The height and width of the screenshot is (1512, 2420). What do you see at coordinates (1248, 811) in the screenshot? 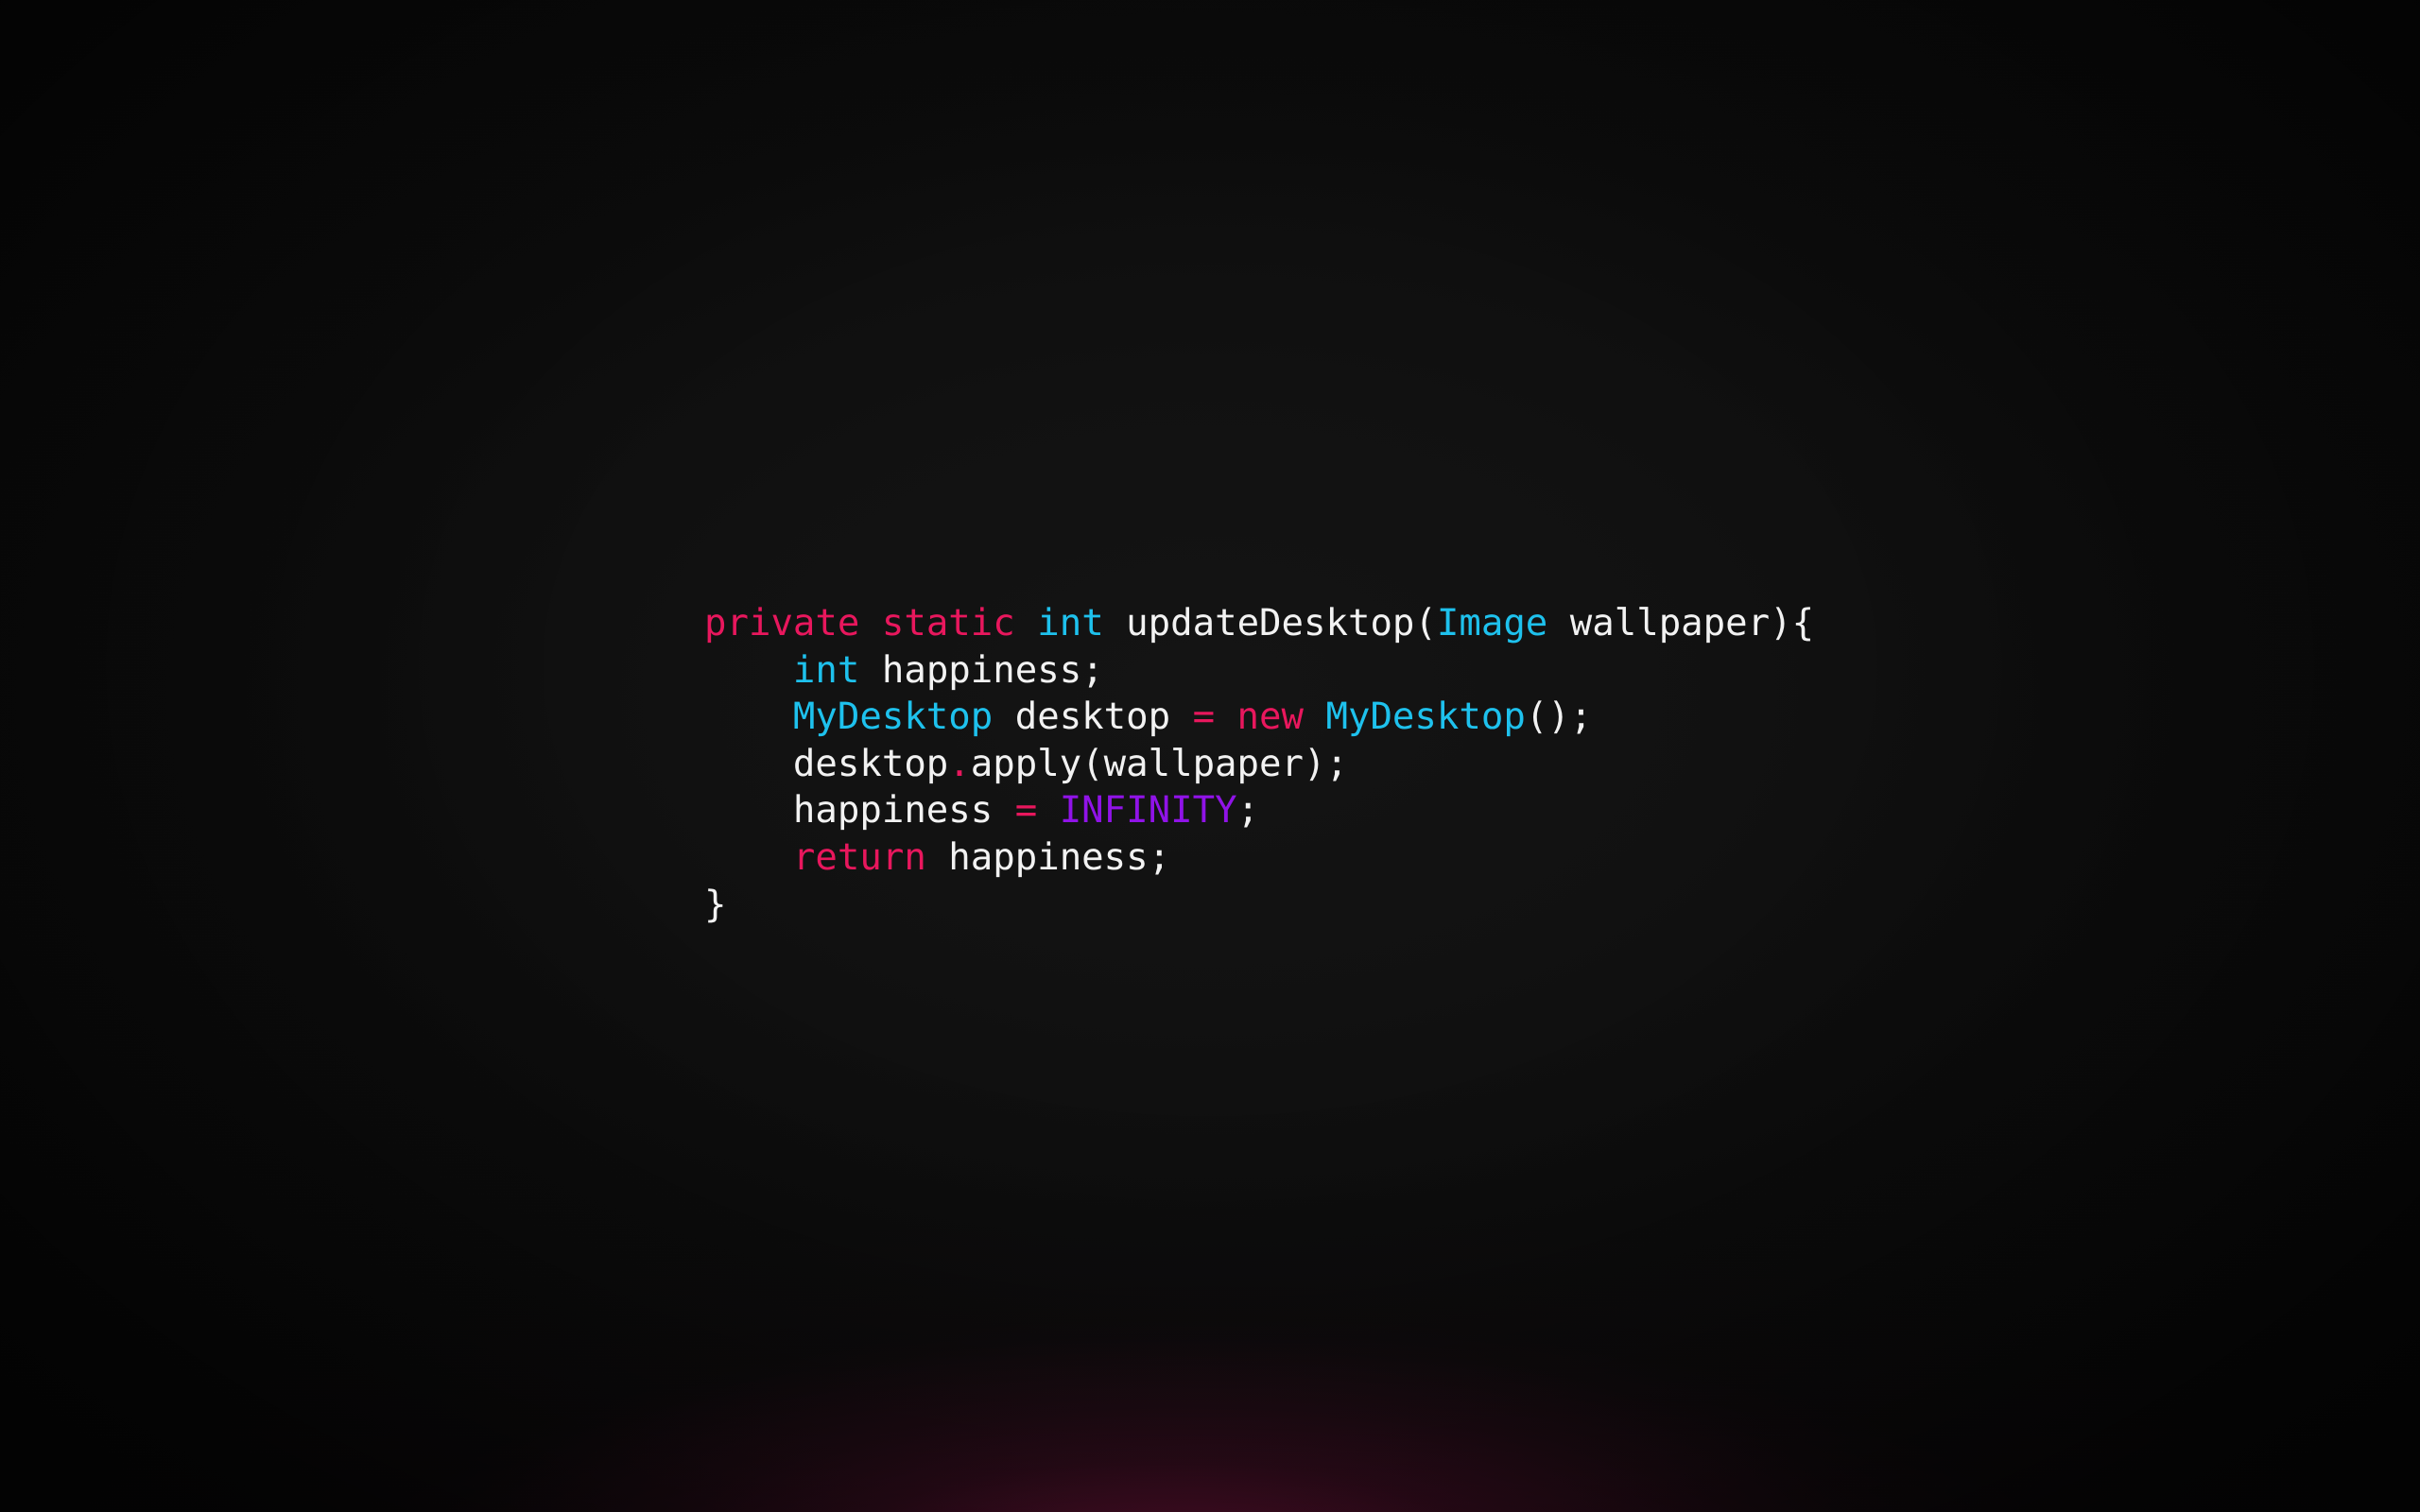
I see `code-token-plain: ;` at bounding box center [1248, 811].